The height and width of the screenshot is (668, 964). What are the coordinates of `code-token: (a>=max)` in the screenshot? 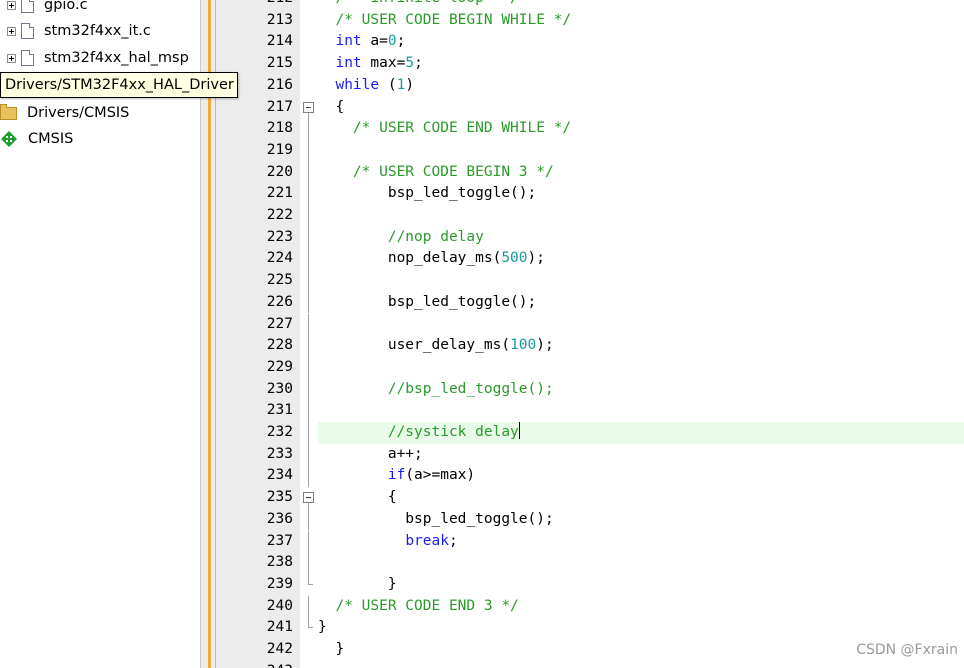 It's located at (440, 475).